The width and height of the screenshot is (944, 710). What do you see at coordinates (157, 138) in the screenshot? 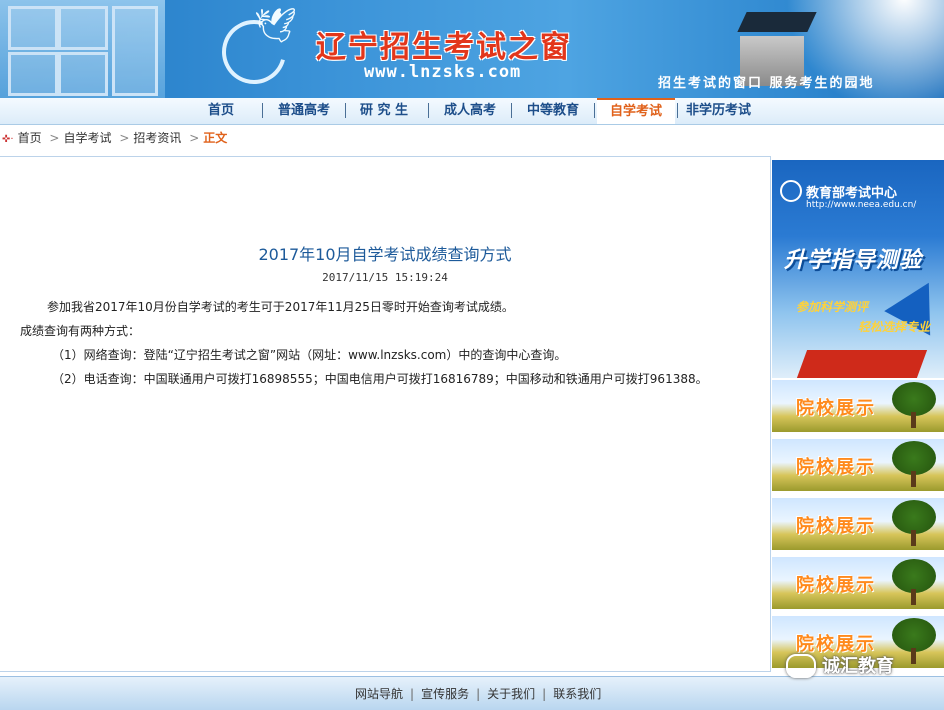
I see `breadcrumb-news: 招考资讯` at bounding box center [157, 138].